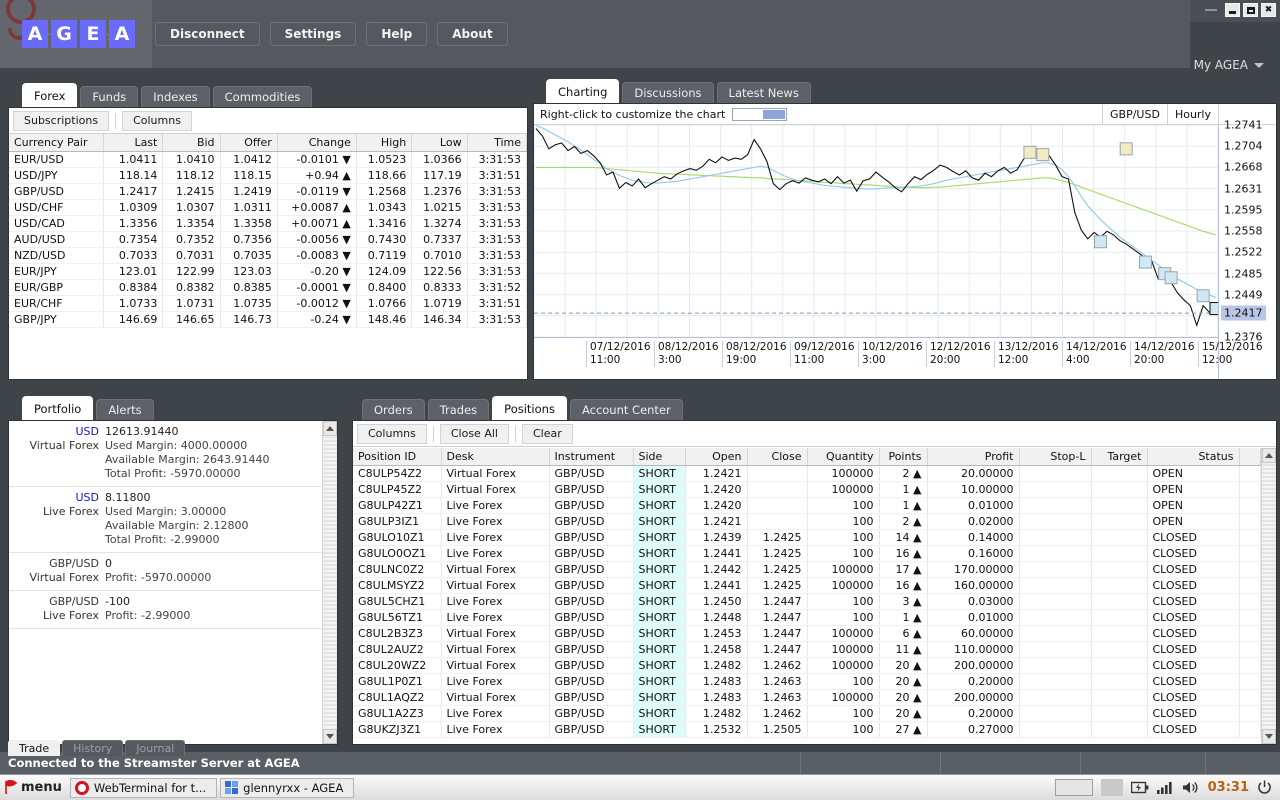 The width and height of the screenshot is (1280, 800). I want to click on quotes-column-header: Offer, so click(249, 143).